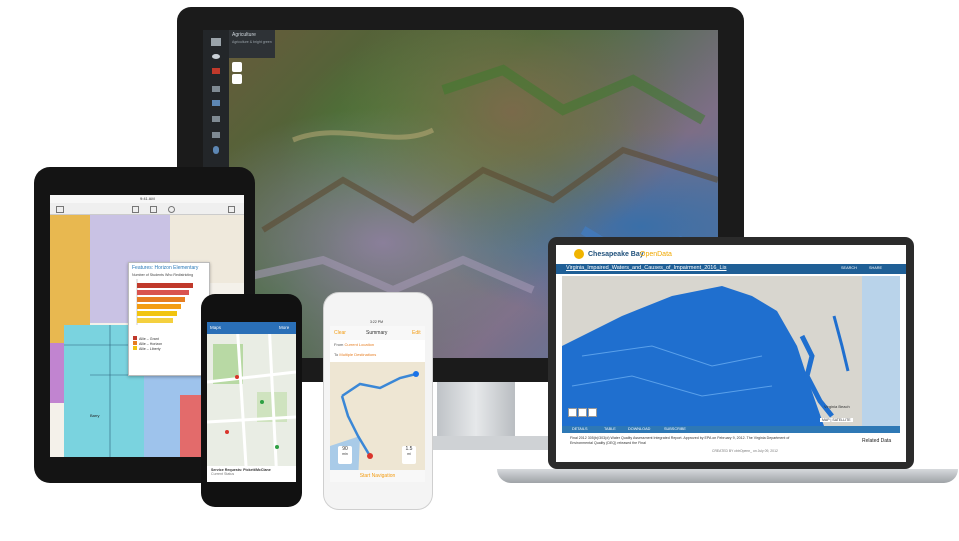  I want to click on site-header: Chesapeake Bay OpenData, so click(731, 255).